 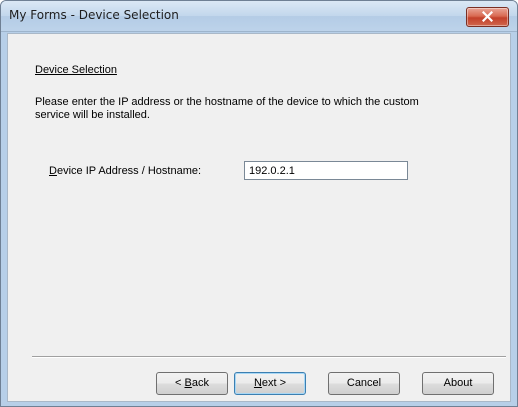 I want to click on ip-label-text: evice IP Address / Hostname:, so click(x=129, y=171).